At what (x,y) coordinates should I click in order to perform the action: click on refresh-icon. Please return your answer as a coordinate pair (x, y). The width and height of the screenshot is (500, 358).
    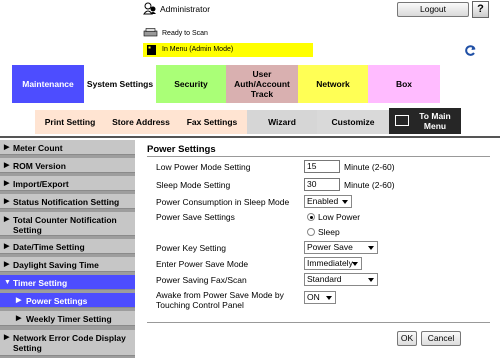
    Looking at the image, I should click on (470, 50).